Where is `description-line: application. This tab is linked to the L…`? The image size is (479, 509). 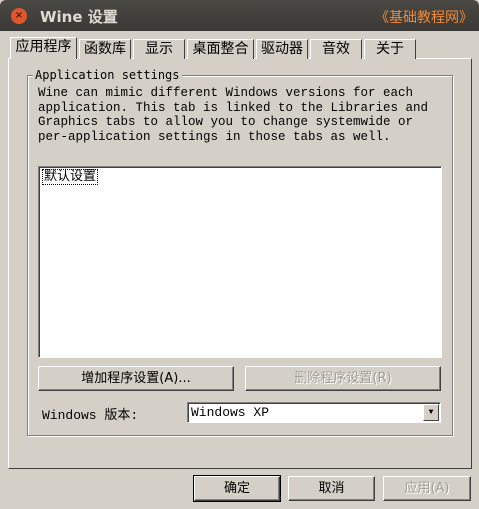 description-line: application. This tab is linked to the L… is located at coordinates (233, 107).